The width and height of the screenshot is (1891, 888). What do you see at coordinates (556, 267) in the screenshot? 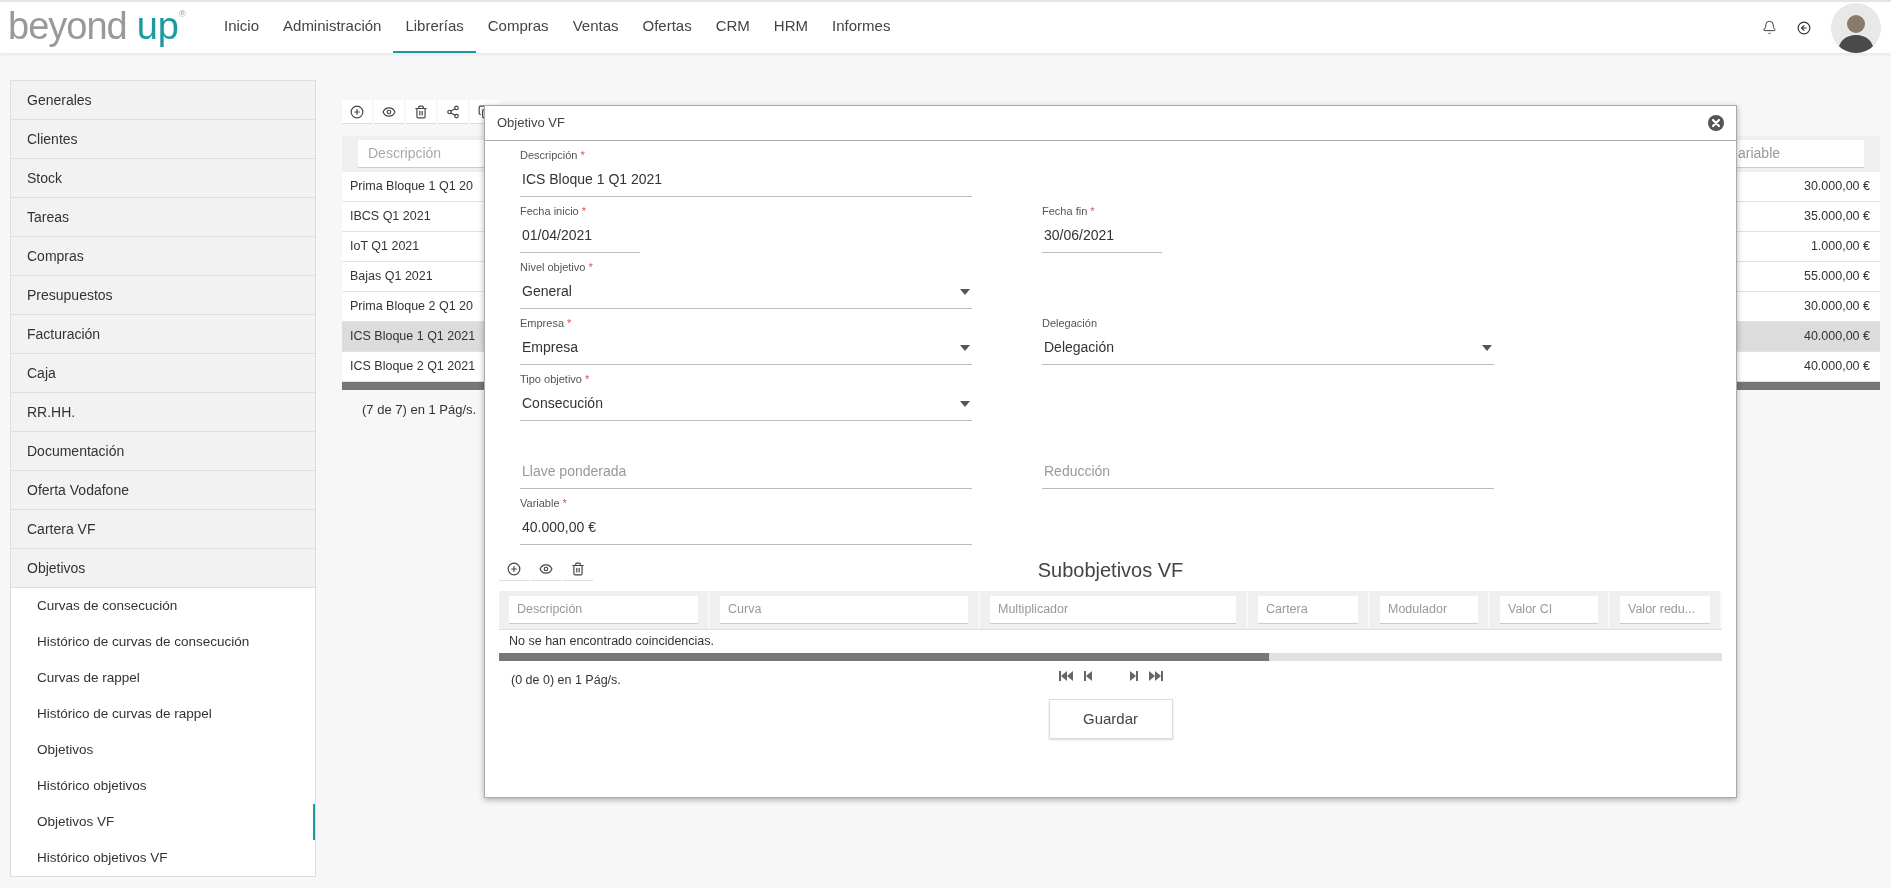
I see `field-label: Nivel objetivo *` at bounding box center [556, 267].